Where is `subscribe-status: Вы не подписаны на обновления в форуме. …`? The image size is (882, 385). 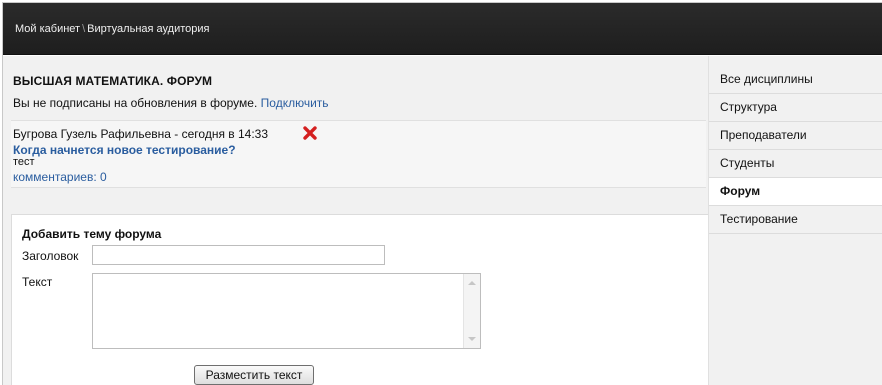
subscribe-status: Вы не подписаны на обновления в форуме. … is located at coordinates (171, 103).